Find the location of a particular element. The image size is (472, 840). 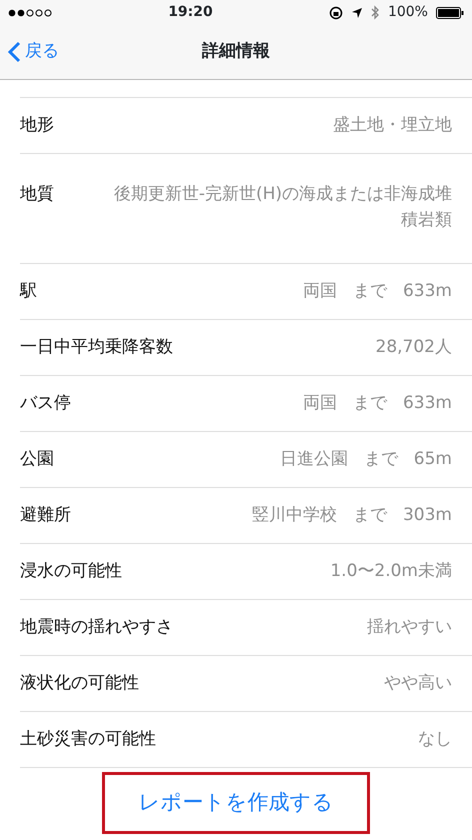

row-label: バス停 is located at coordinates (45, 403).